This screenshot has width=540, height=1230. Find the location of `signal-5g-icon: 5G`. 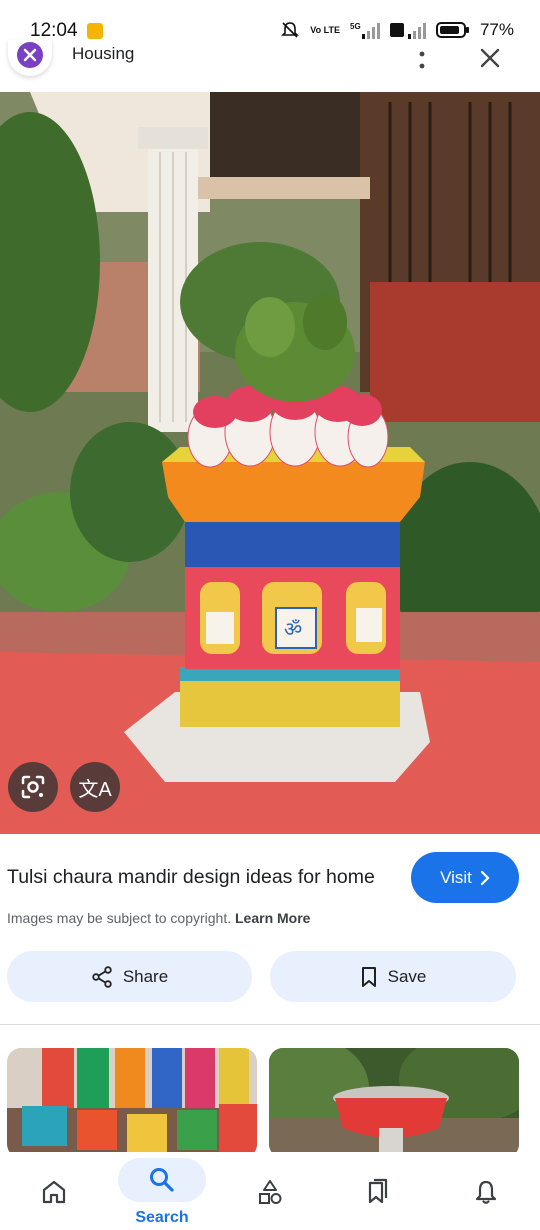

signal-5g-icon: 5G is located at coordinates (365, 30).